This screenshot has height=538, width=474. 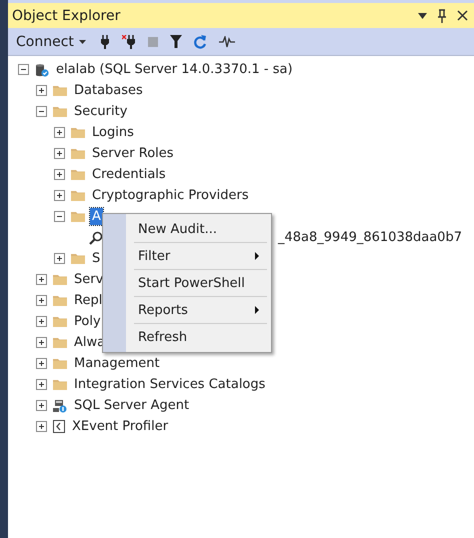 I want to click on tree-item: Integration Services Catalogs, so click(x=170, y=384).